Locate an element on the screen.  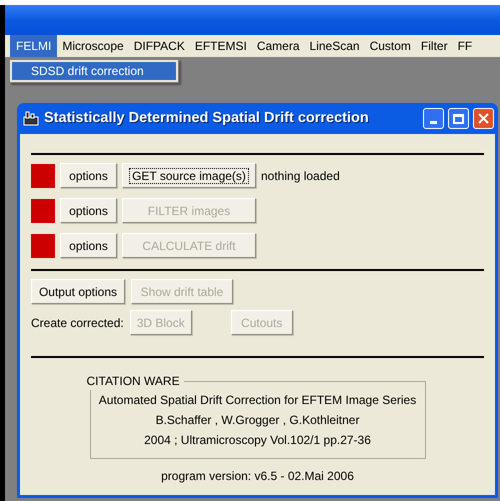
button: FILTER images is located at coordinates (189, 210).